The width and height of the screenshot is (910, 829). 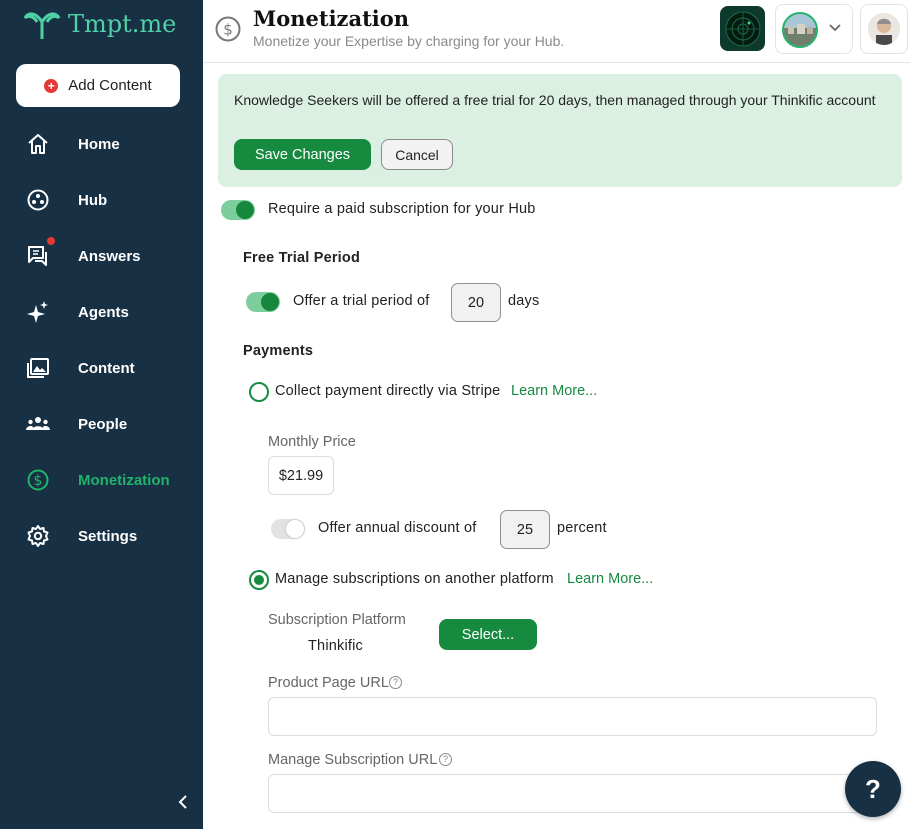 I want to click on sidebar-item-label: Agents, so click(x=103, y=312).